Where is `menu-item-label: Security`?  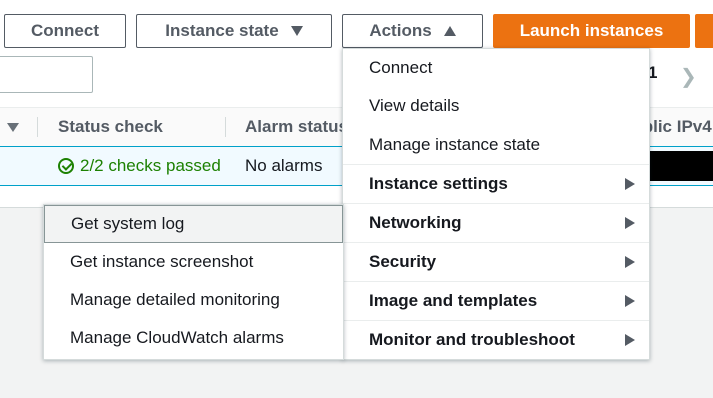 menu-item-label: Security is located at coordinates (403, 261).